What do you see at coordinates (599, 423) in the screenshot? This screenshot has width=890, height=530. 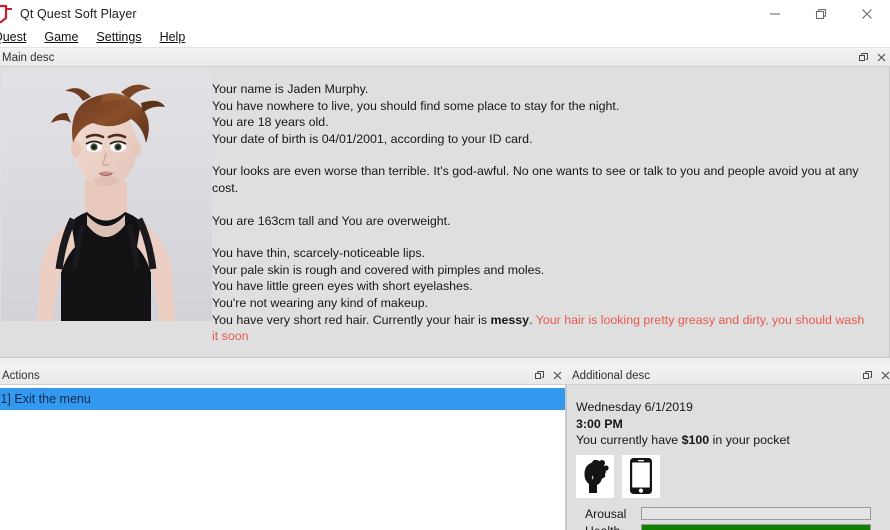 I see `current-time: 3:00 PM` at bounding box center [599, 423].